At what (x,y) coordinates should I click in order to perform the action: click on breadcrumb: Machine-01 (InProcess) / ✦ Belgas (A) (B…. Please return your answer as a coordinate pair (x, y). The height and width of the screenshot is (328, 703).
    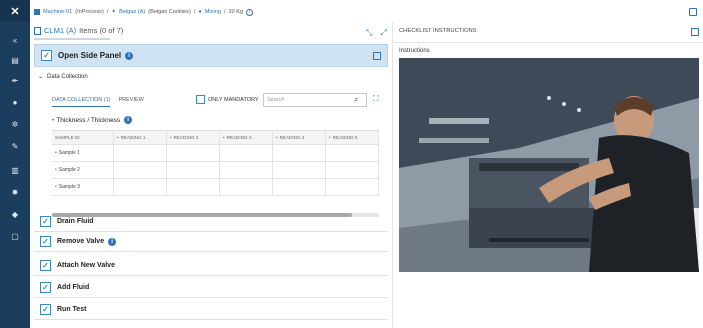
    Looking at the image, I should click on (144, 12).